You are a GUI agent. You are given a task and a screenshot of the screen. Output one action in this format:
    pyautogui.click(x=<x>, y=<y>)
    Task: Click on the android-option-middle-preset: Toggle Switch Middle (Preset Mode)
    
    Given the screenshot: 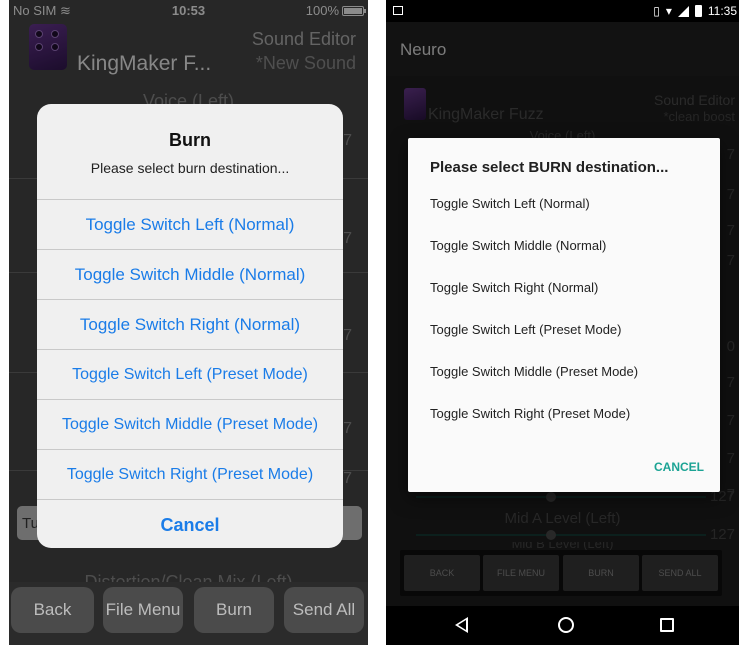 What is the action you would take?
    pyautogui.click(x=534, y=371)
    